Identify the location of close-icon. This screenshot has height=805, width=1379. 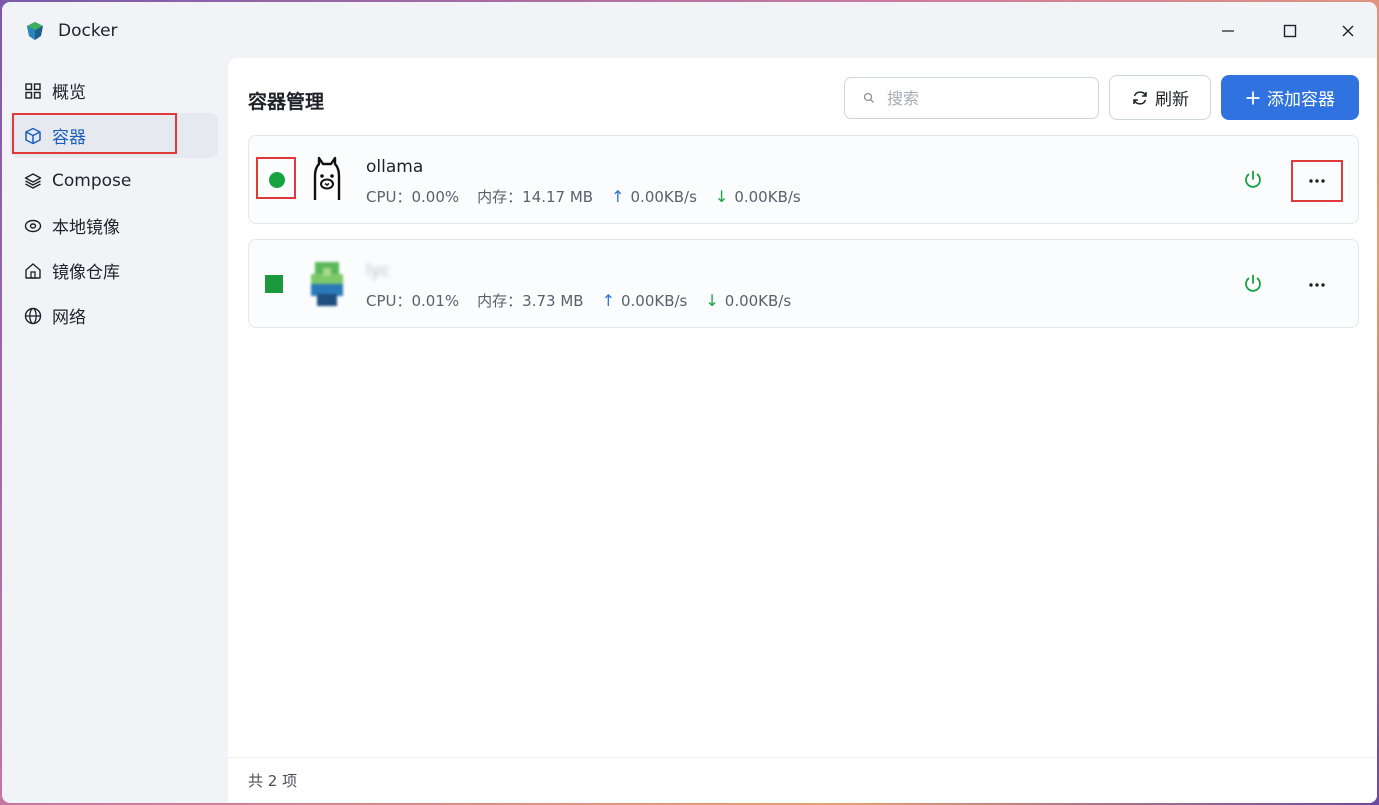
(1348, 31).